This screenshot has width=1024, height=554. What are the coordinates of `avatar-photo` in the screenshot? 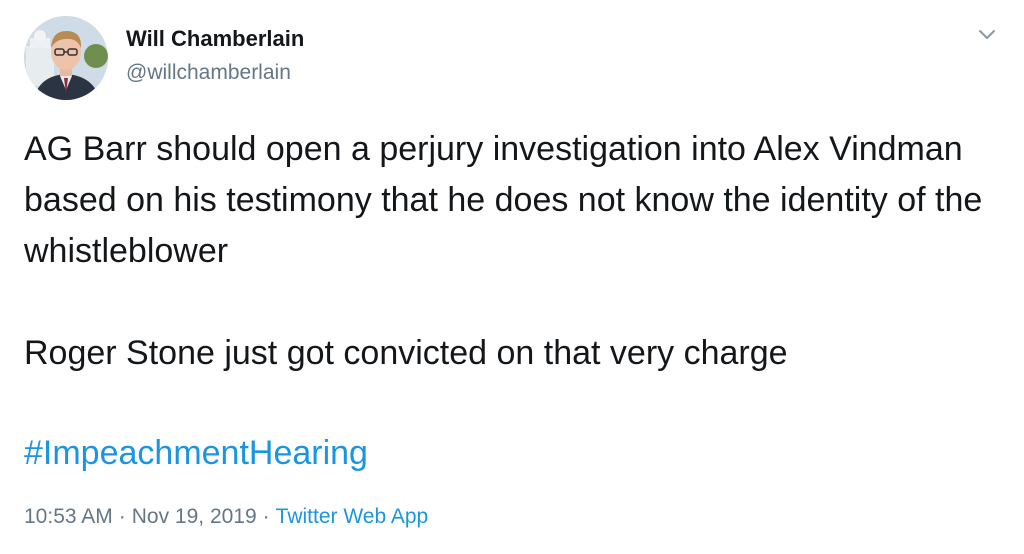 It's located at (66, 58).